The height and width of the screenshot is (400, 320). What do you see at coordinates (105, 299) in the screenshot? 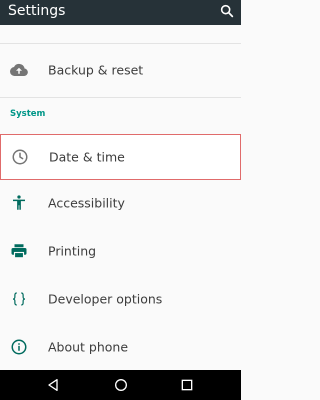
I see `settings-item-label: Developer options` at bounding box center [105, 299].